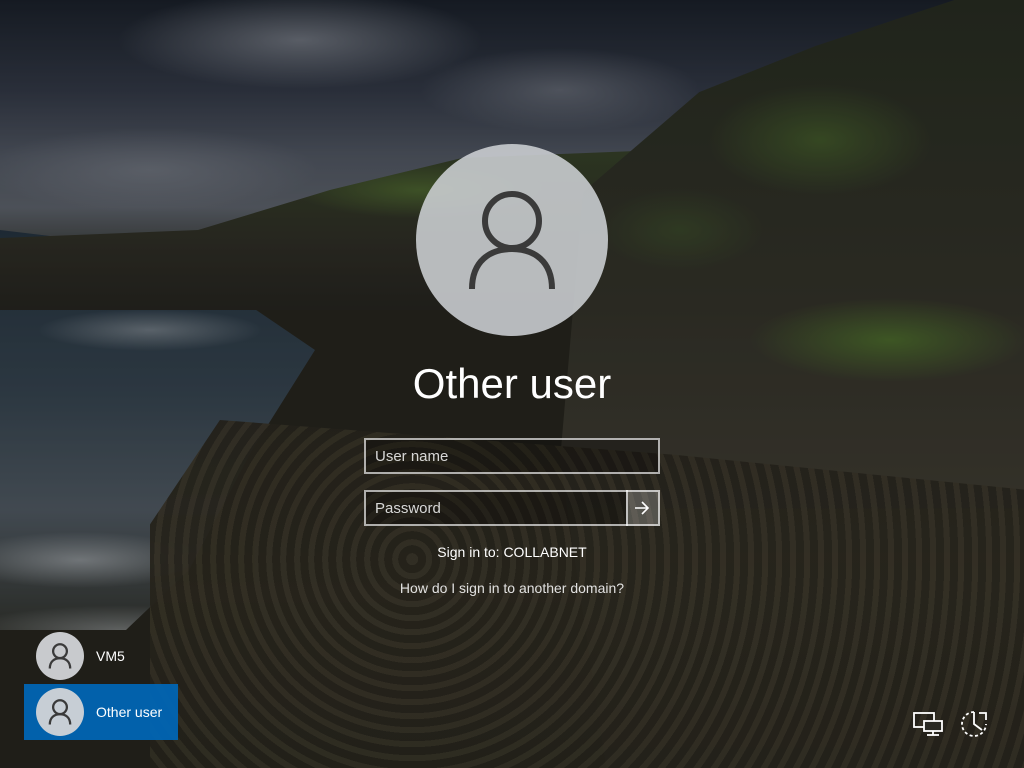  Describe the element at coordinates (512, 552) in the screenshot. I see `sign-in-domain-label: Sign in to: COLLABNET` at that location.